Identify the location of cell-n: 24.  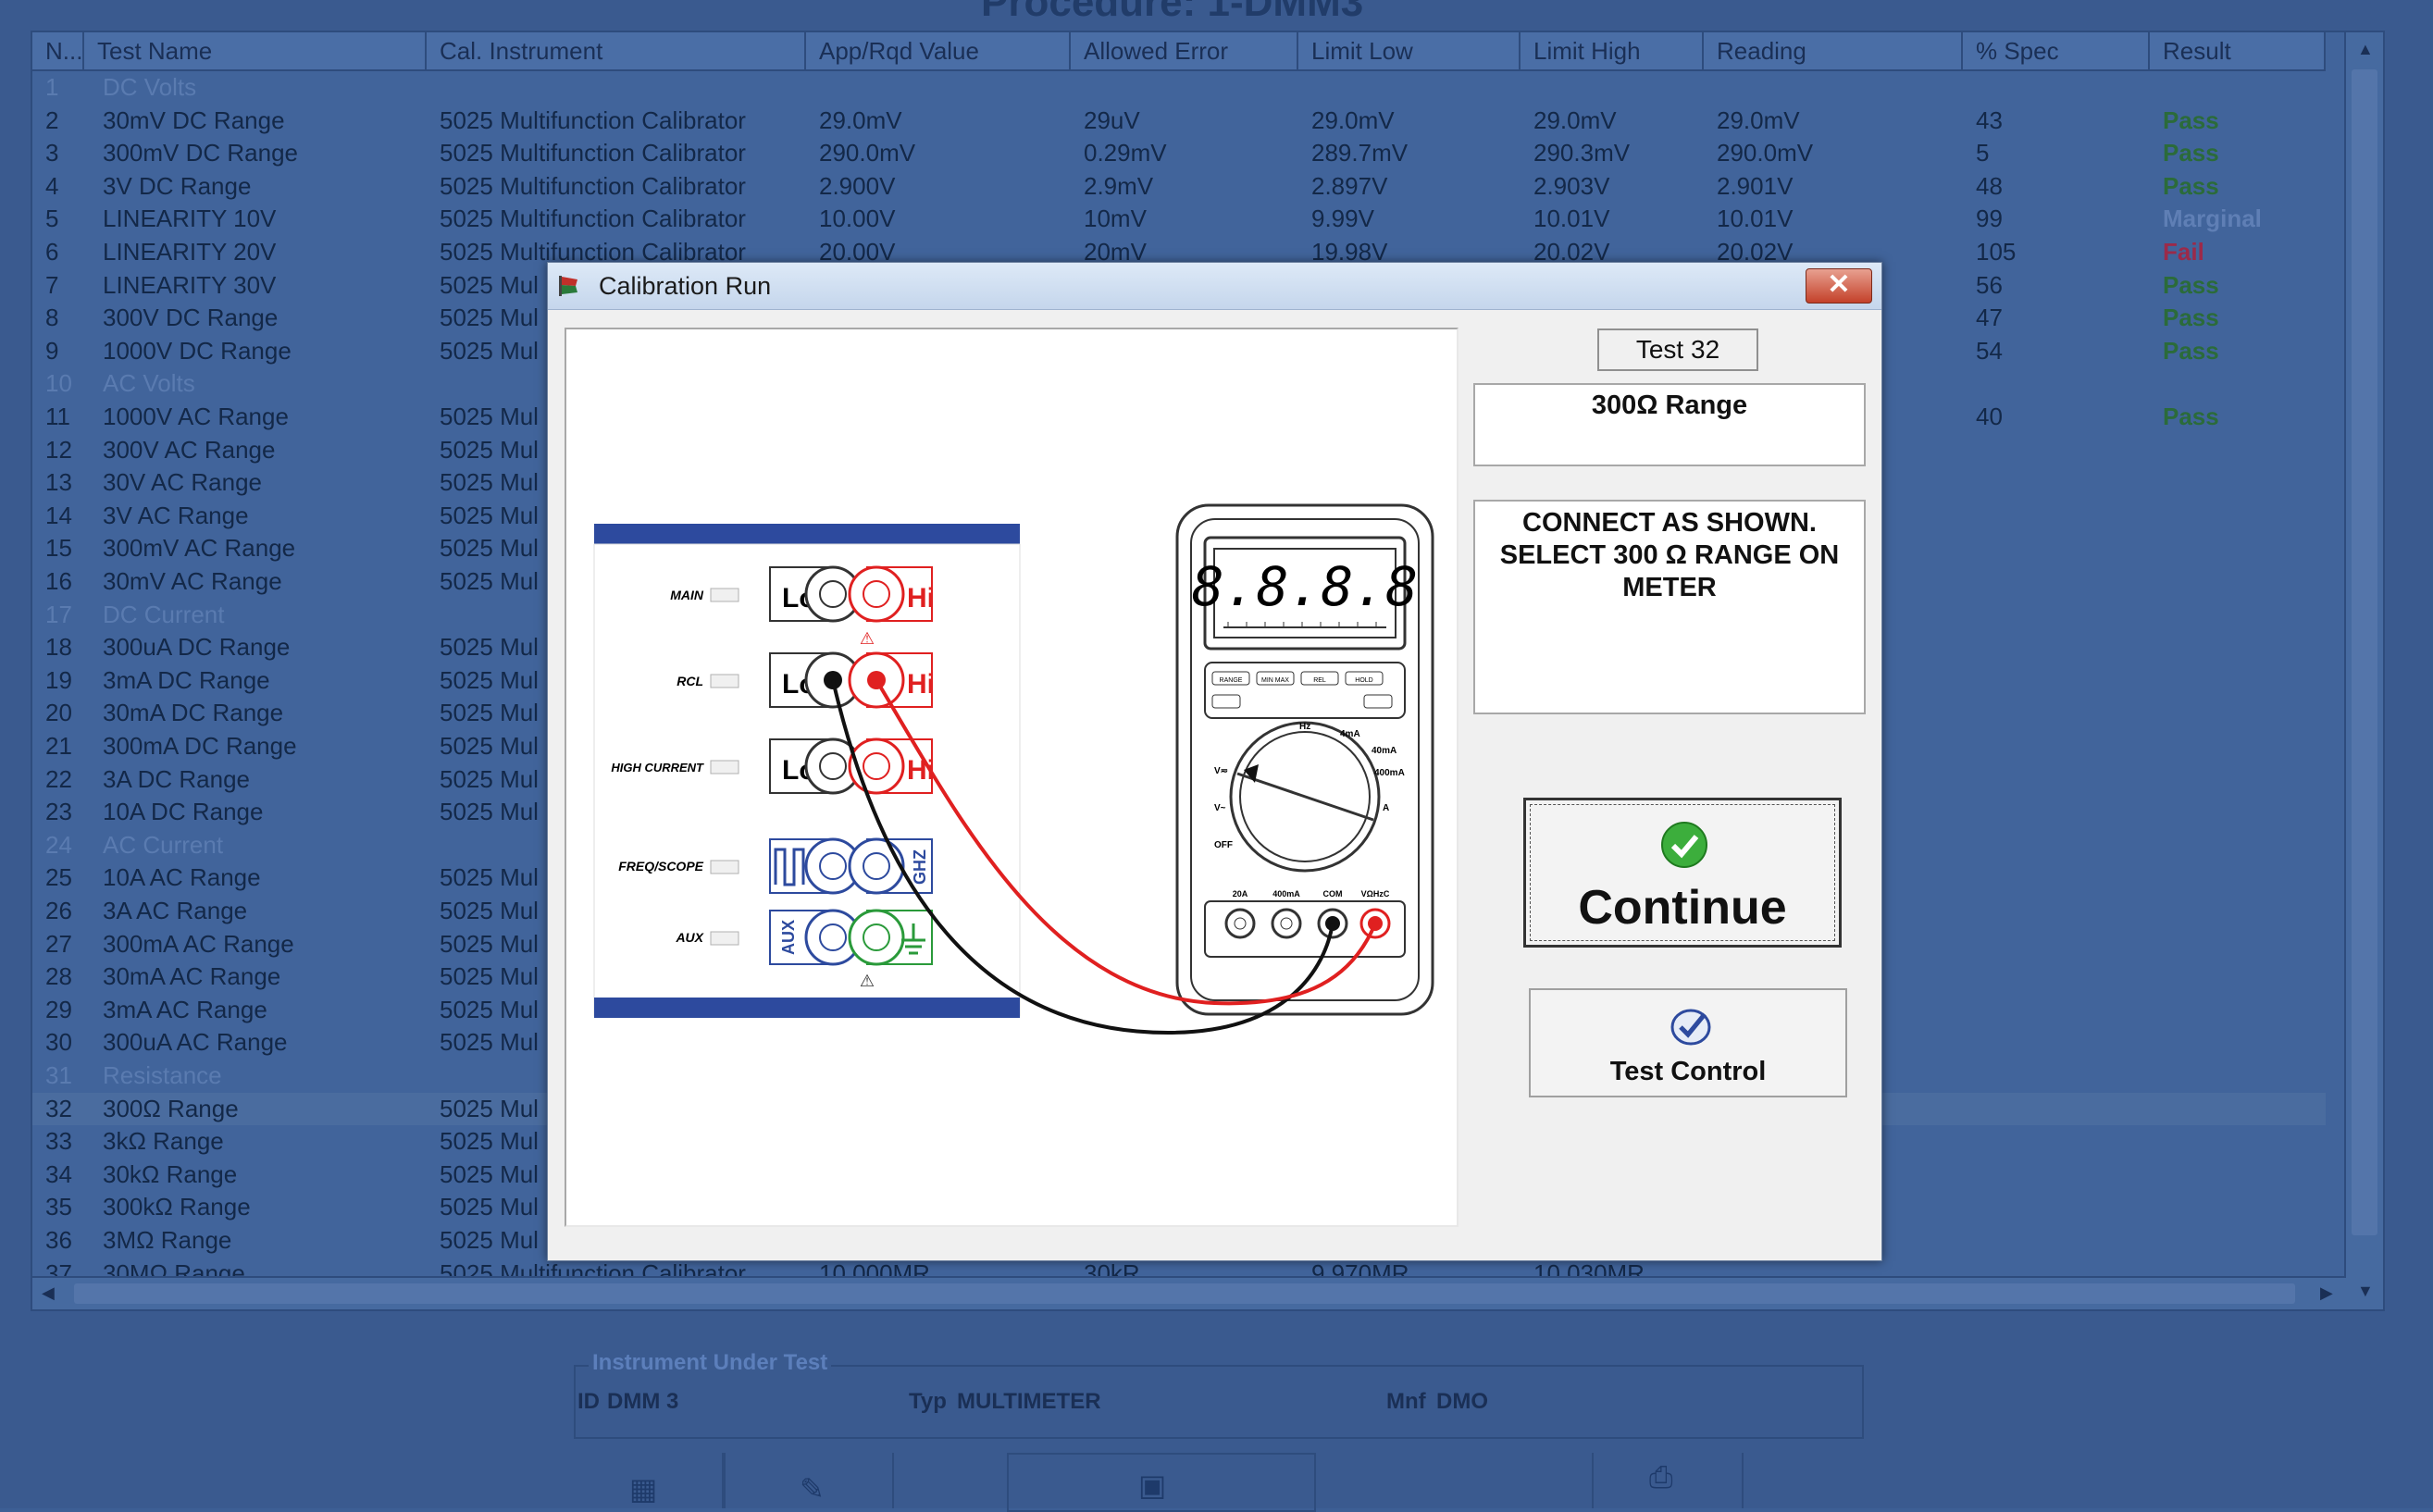
(59, 844).